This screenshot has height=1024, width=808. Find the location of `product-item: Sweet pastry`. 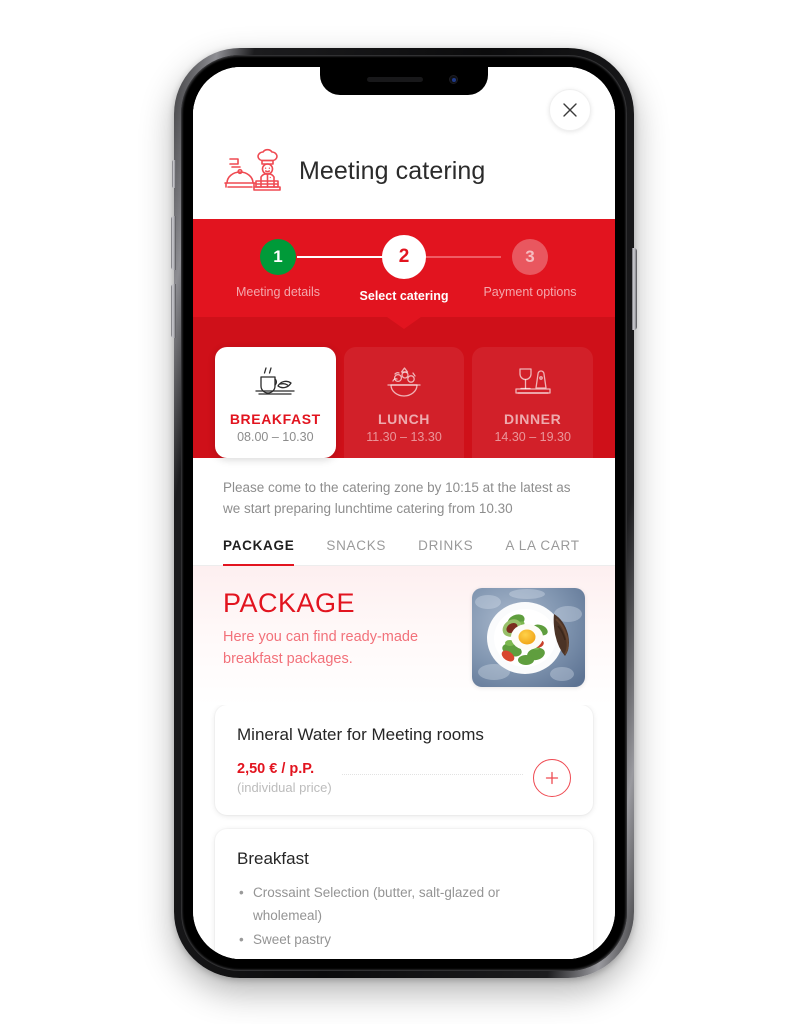

product-item: Sweet pastry is located at coordinates (404, 940).